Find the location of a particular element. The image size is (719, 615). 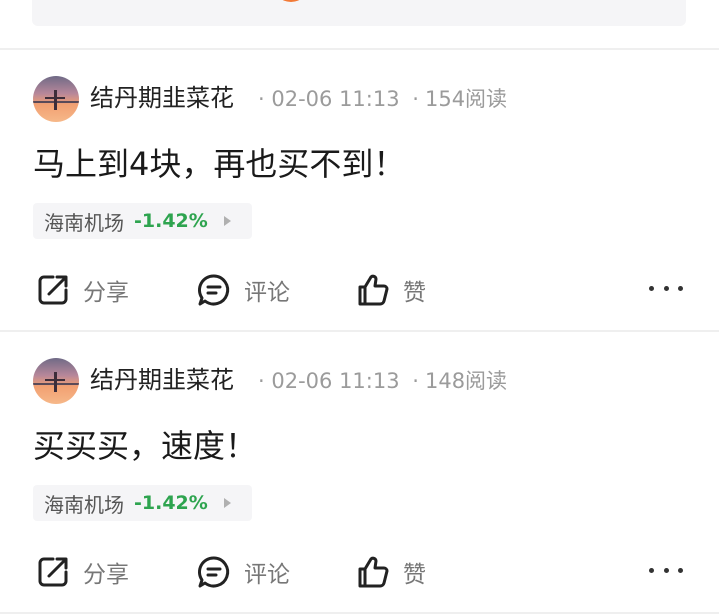

post-meta: · 02-06 11:13 · 154阅读 is located at coordinates (382, 99).